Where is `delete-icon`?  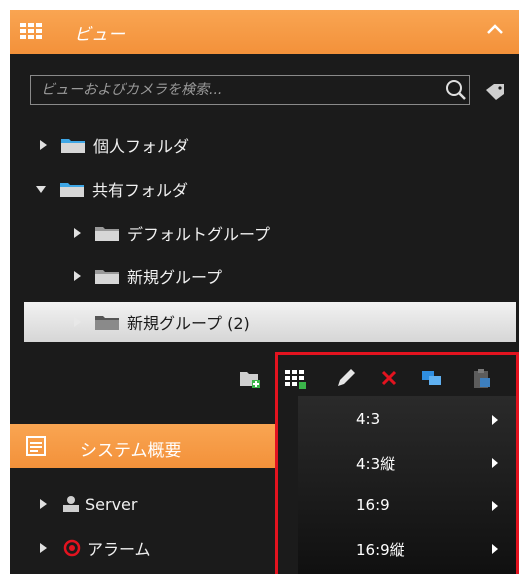 delete-icon is located at coordinates (390, 378).